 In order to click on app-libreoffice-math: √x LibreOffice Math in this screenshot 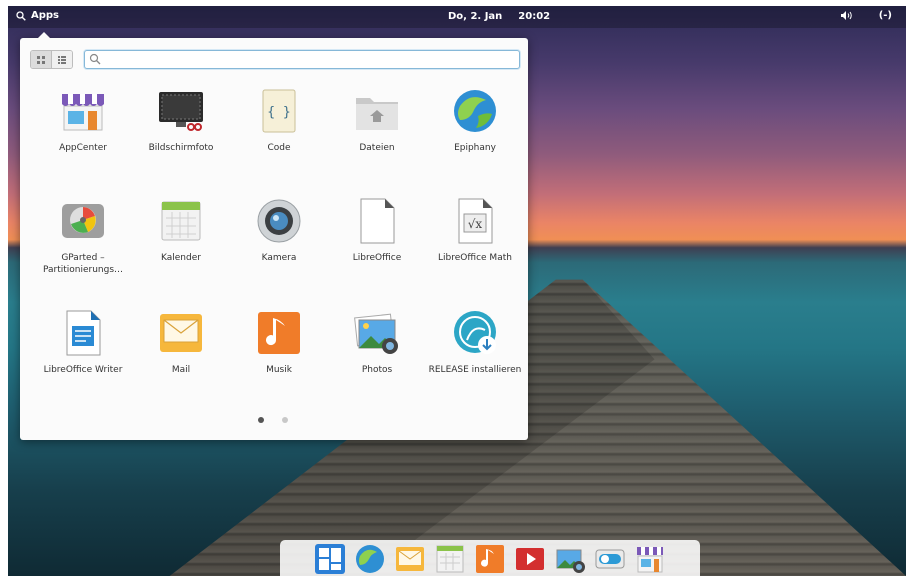, I will do `click(475, 230)`.